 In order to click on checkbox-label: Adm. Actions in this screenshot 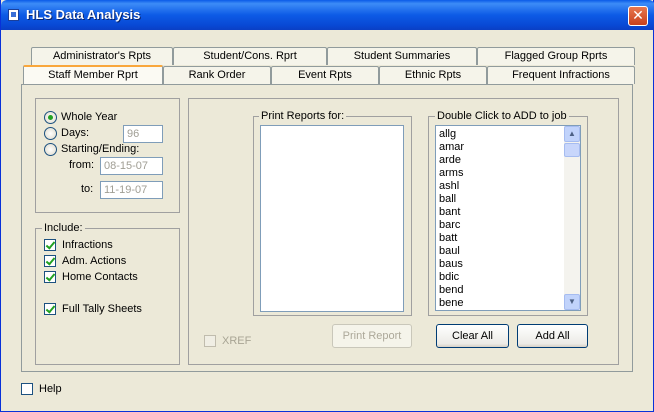, I will do `click(94, 261)`.